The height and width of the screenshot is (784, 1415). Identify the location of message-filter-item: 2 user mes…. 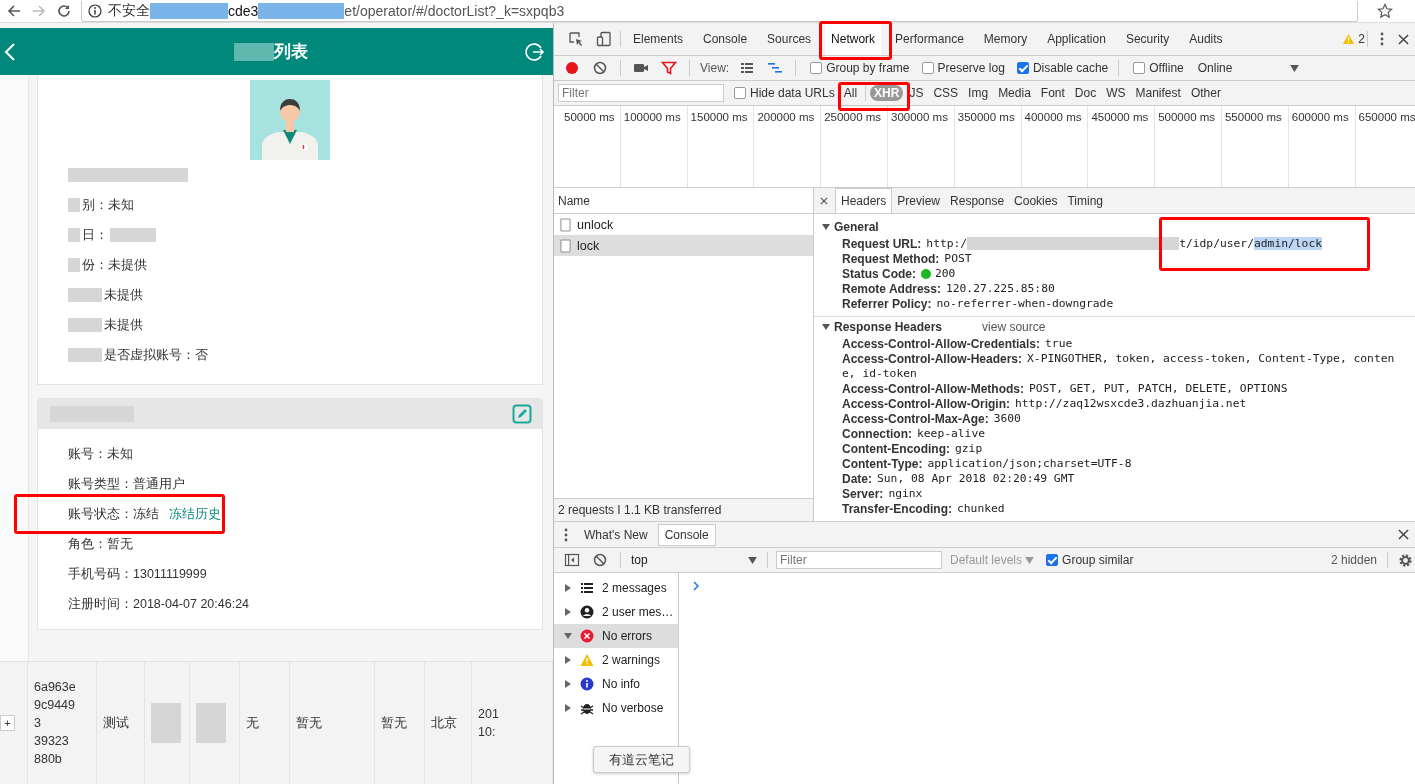
(616, 612).